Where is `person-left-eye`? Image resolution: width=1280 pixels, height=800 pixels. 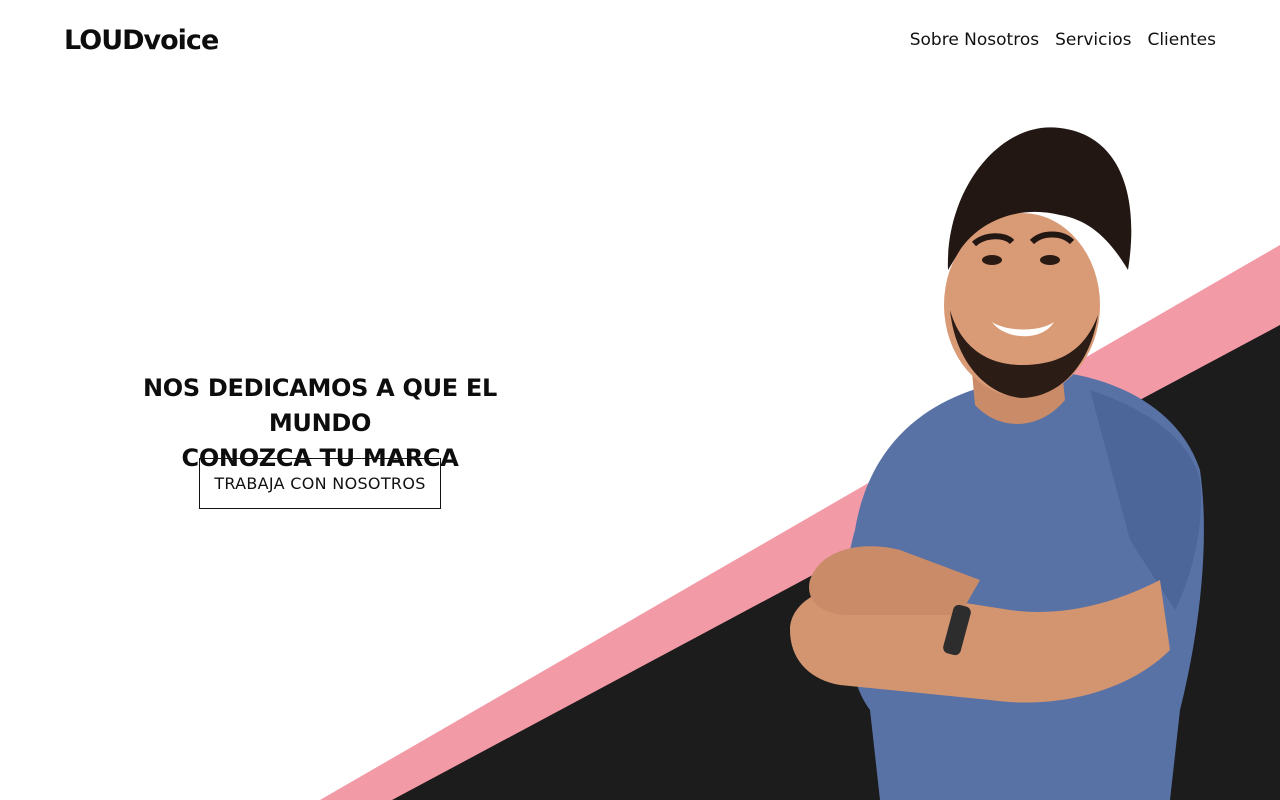
person-left-eye is located at coordinates (992, 260).